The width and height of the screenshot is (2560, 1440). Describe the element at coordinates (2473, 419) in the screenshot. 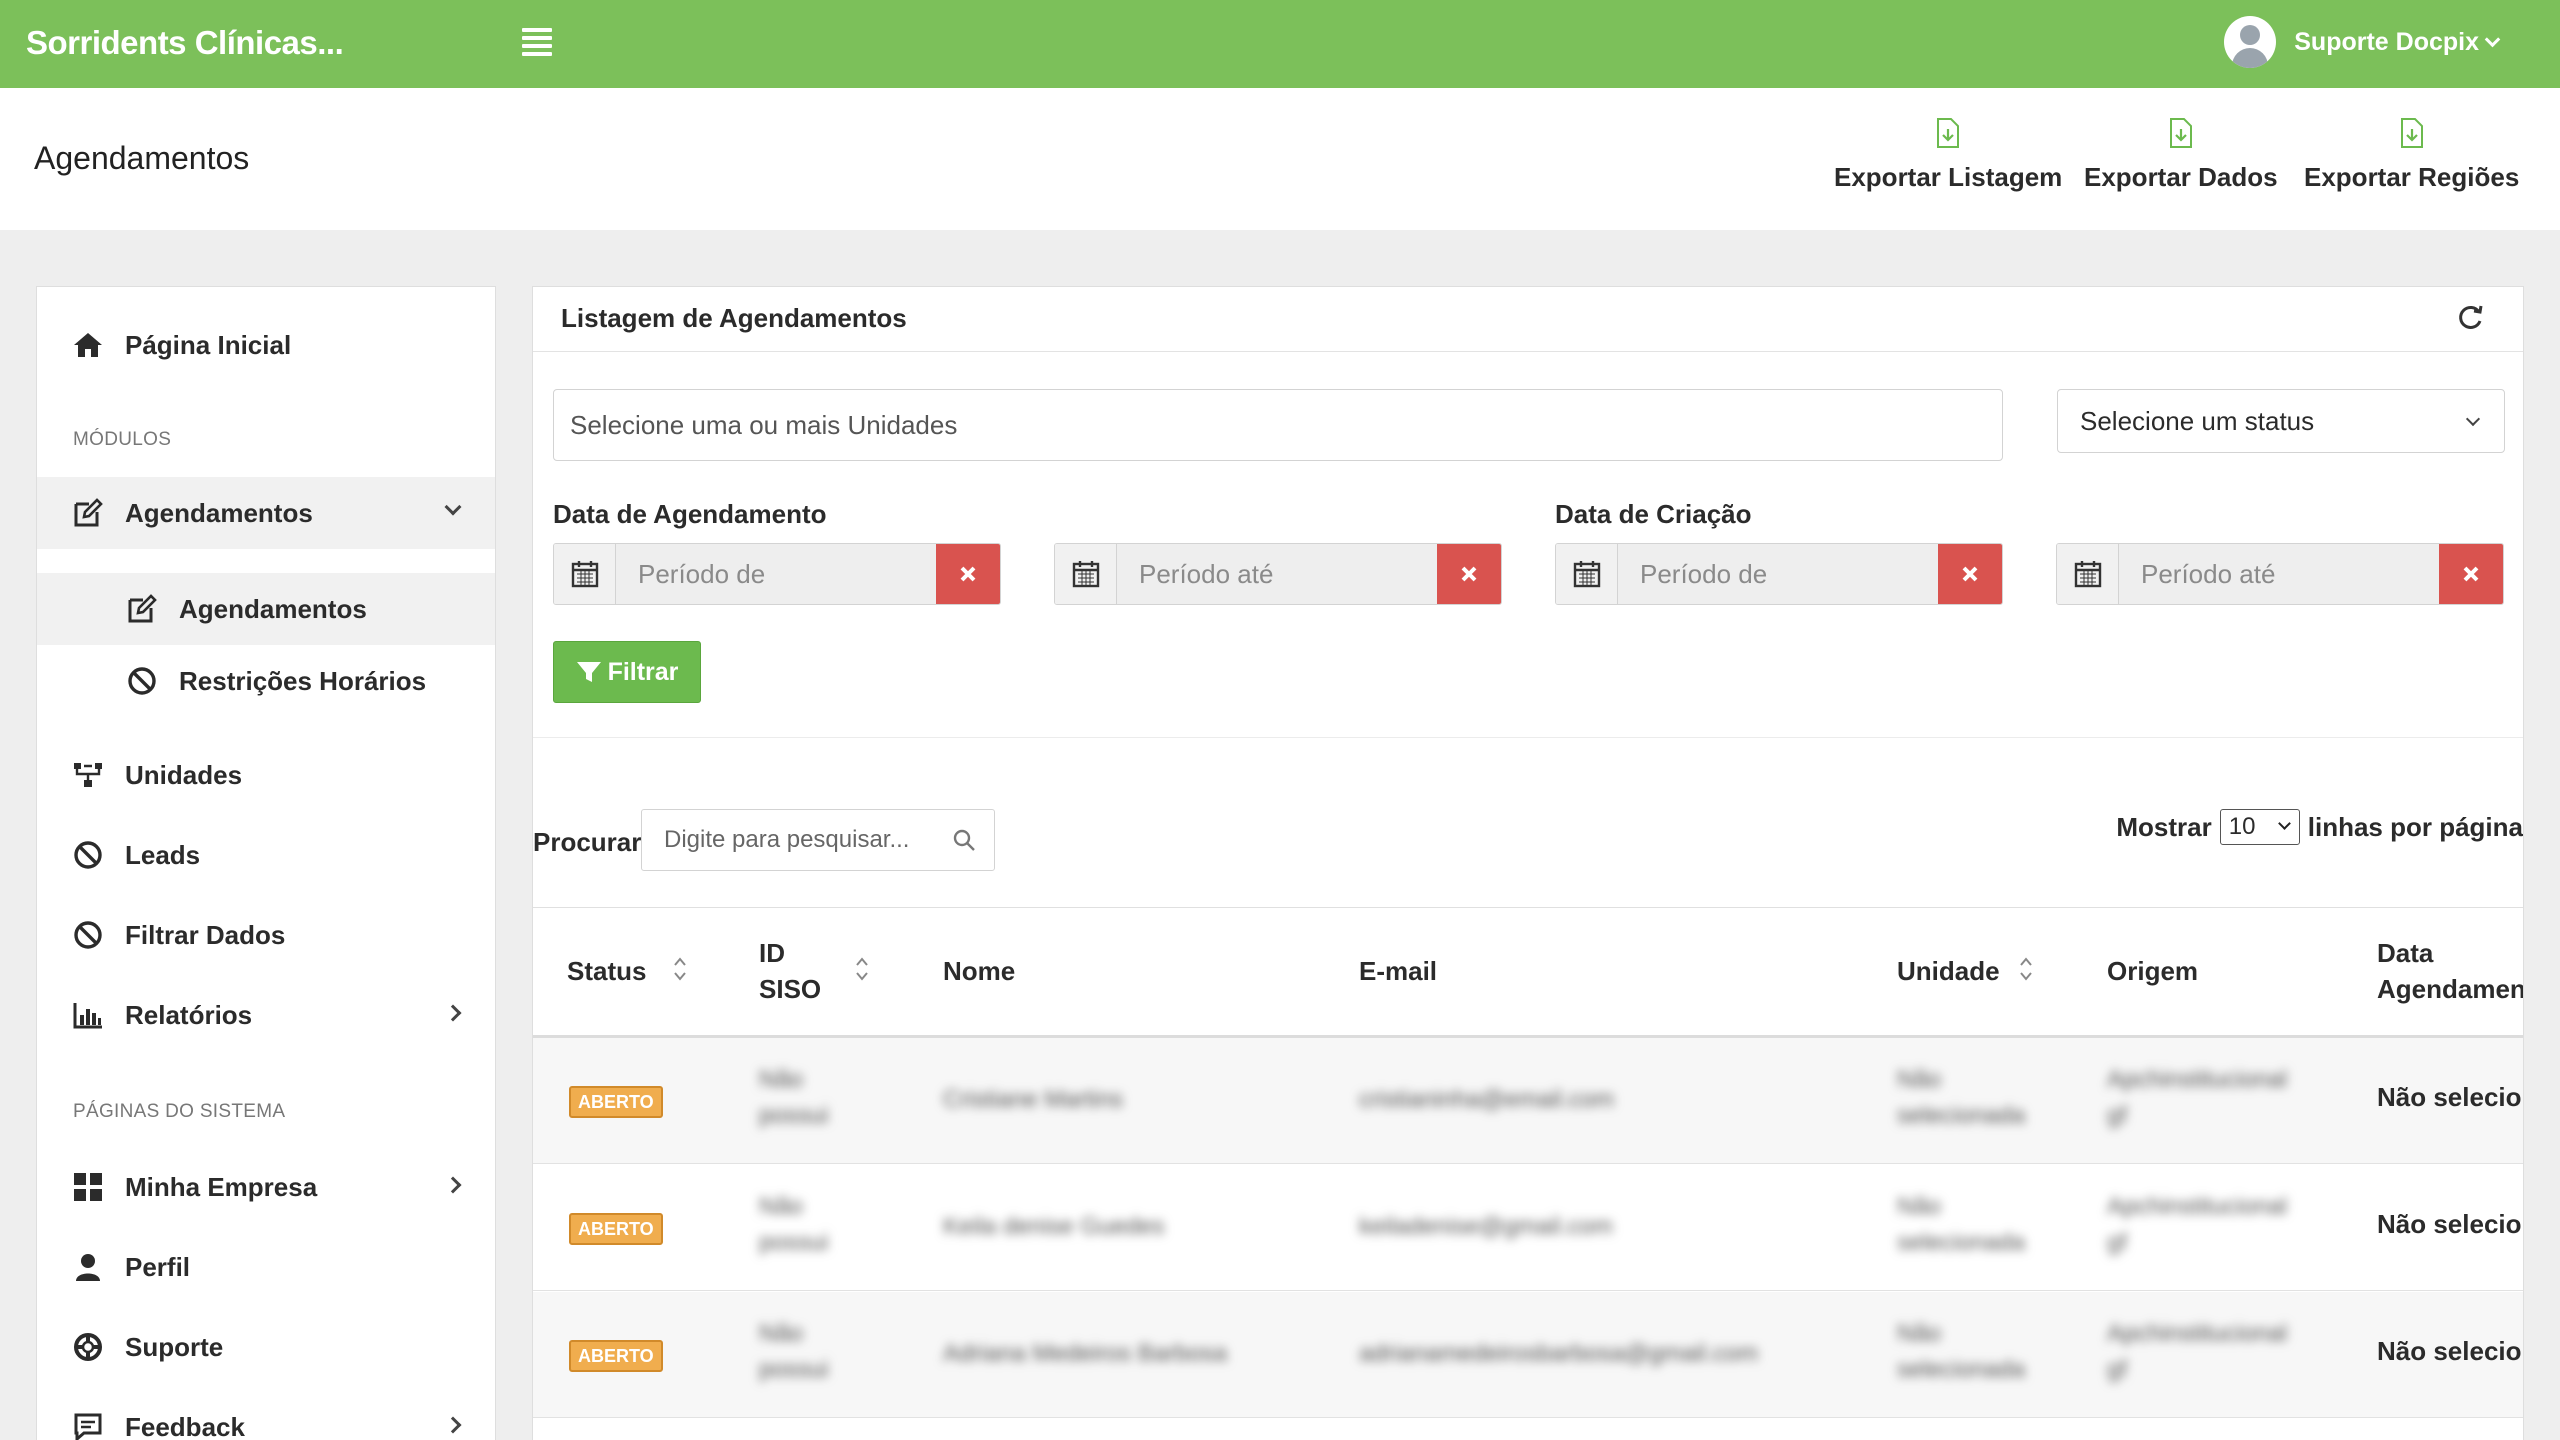

I see `chevron-down-icon` at that location.